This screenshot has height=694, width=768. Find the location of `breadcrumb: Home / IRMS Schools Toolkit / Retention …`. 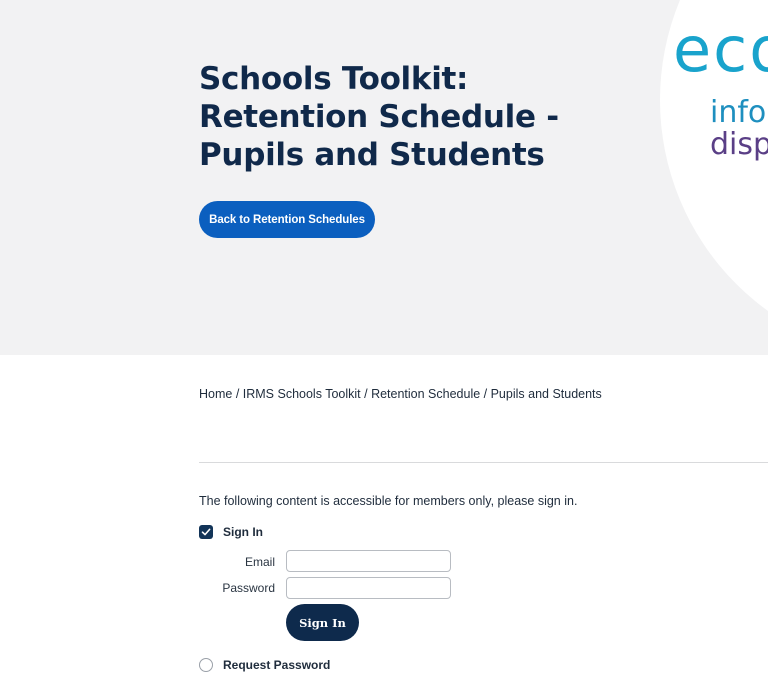

breadcrumb: Home / IRMS Schools Toolkit / Retention … is located at coordinates (400, 394).